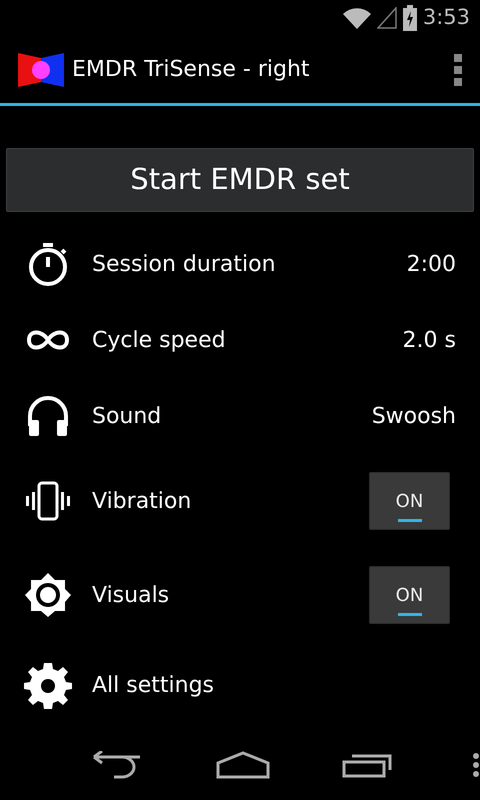 This screenshot has height=800, width=480. What do you see at coordinates (240, 340) in the screenshot?
I see `setting-row: Cycle speed 2.0 s` at bounding box center [240, 340].